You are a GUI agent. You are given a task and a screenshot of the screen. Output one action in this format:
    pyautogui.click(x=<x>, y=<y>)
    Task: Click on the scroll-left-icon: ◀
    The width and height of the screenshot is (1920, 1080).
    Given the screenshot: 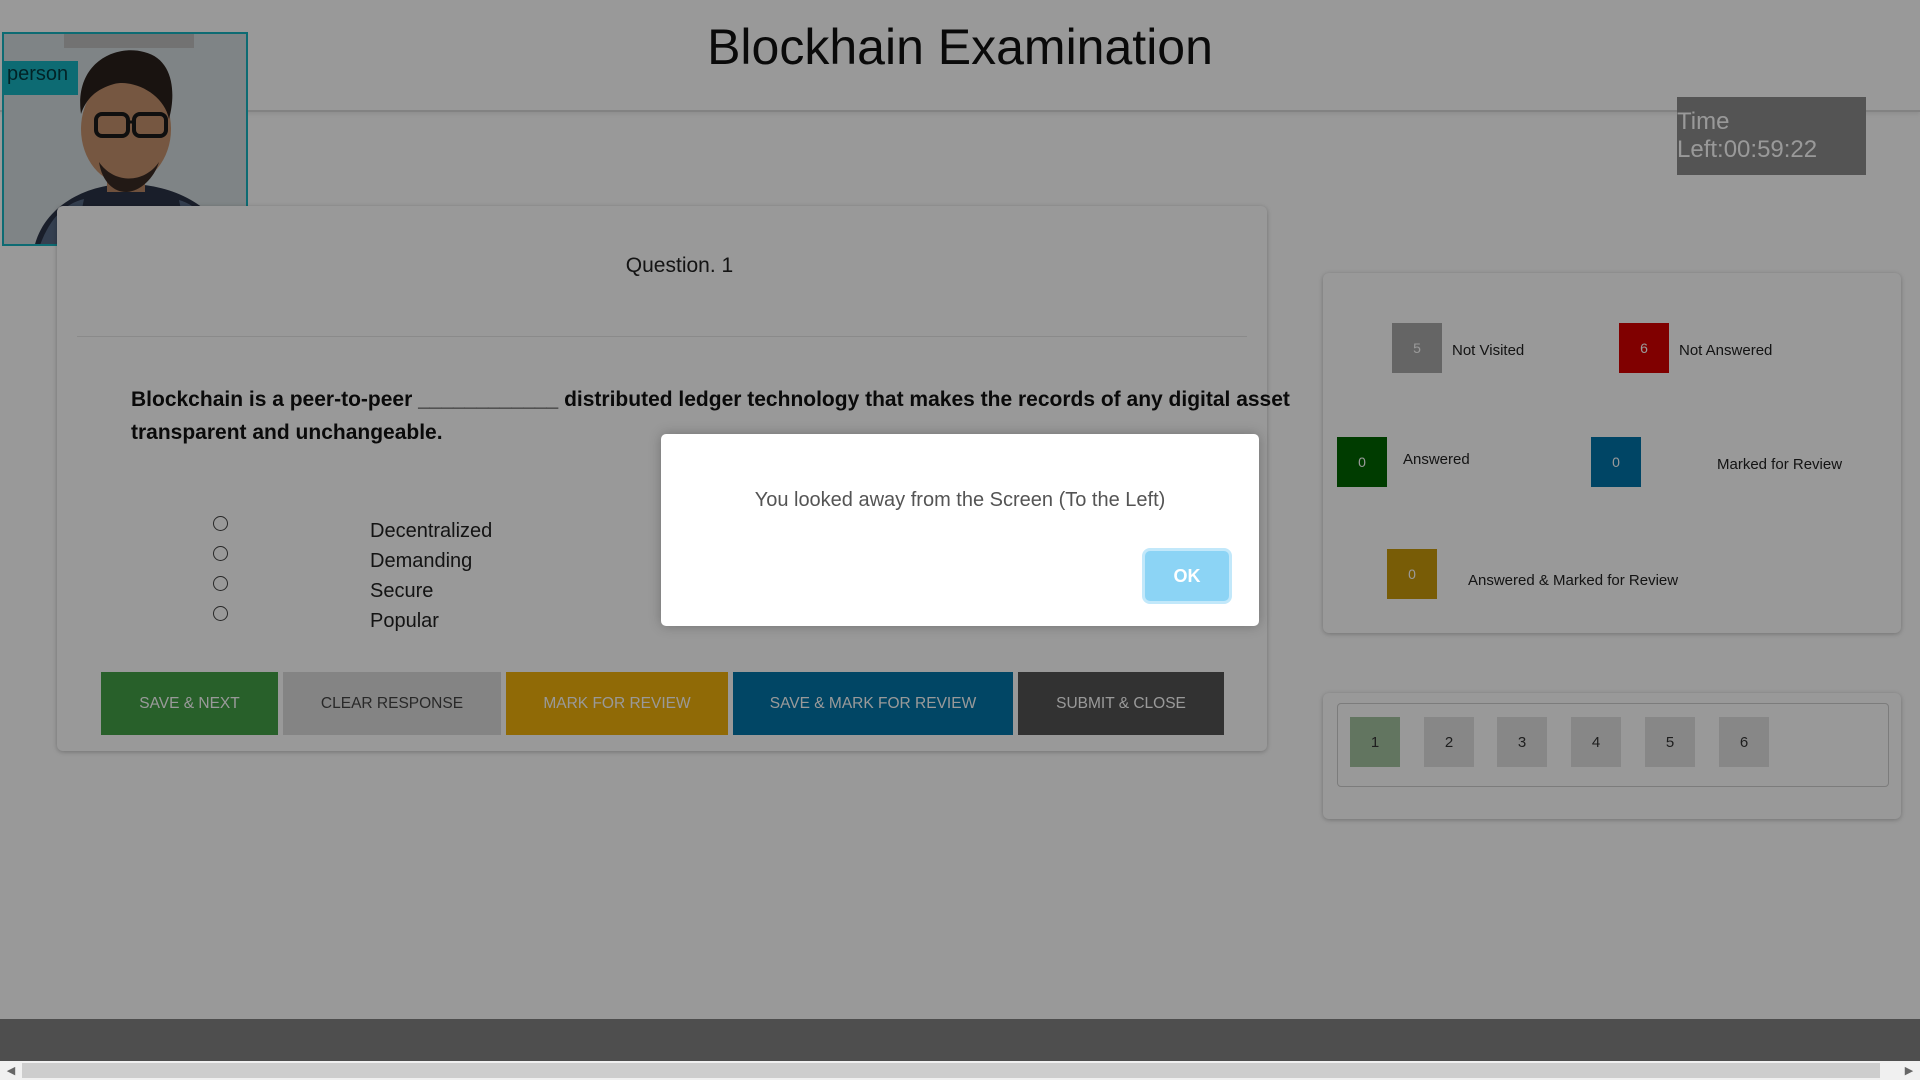 What is the action you would take?
    pyautogui.click(x=11, y=1070)
    